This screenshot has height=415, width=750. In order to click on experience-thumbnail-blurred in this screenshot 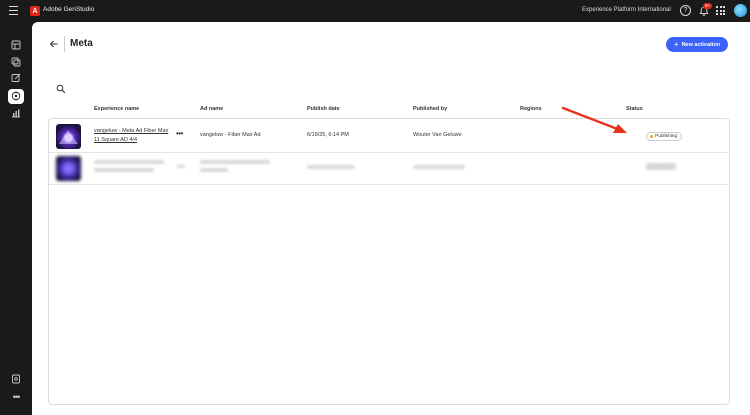, I will do `click(68, 168)`.